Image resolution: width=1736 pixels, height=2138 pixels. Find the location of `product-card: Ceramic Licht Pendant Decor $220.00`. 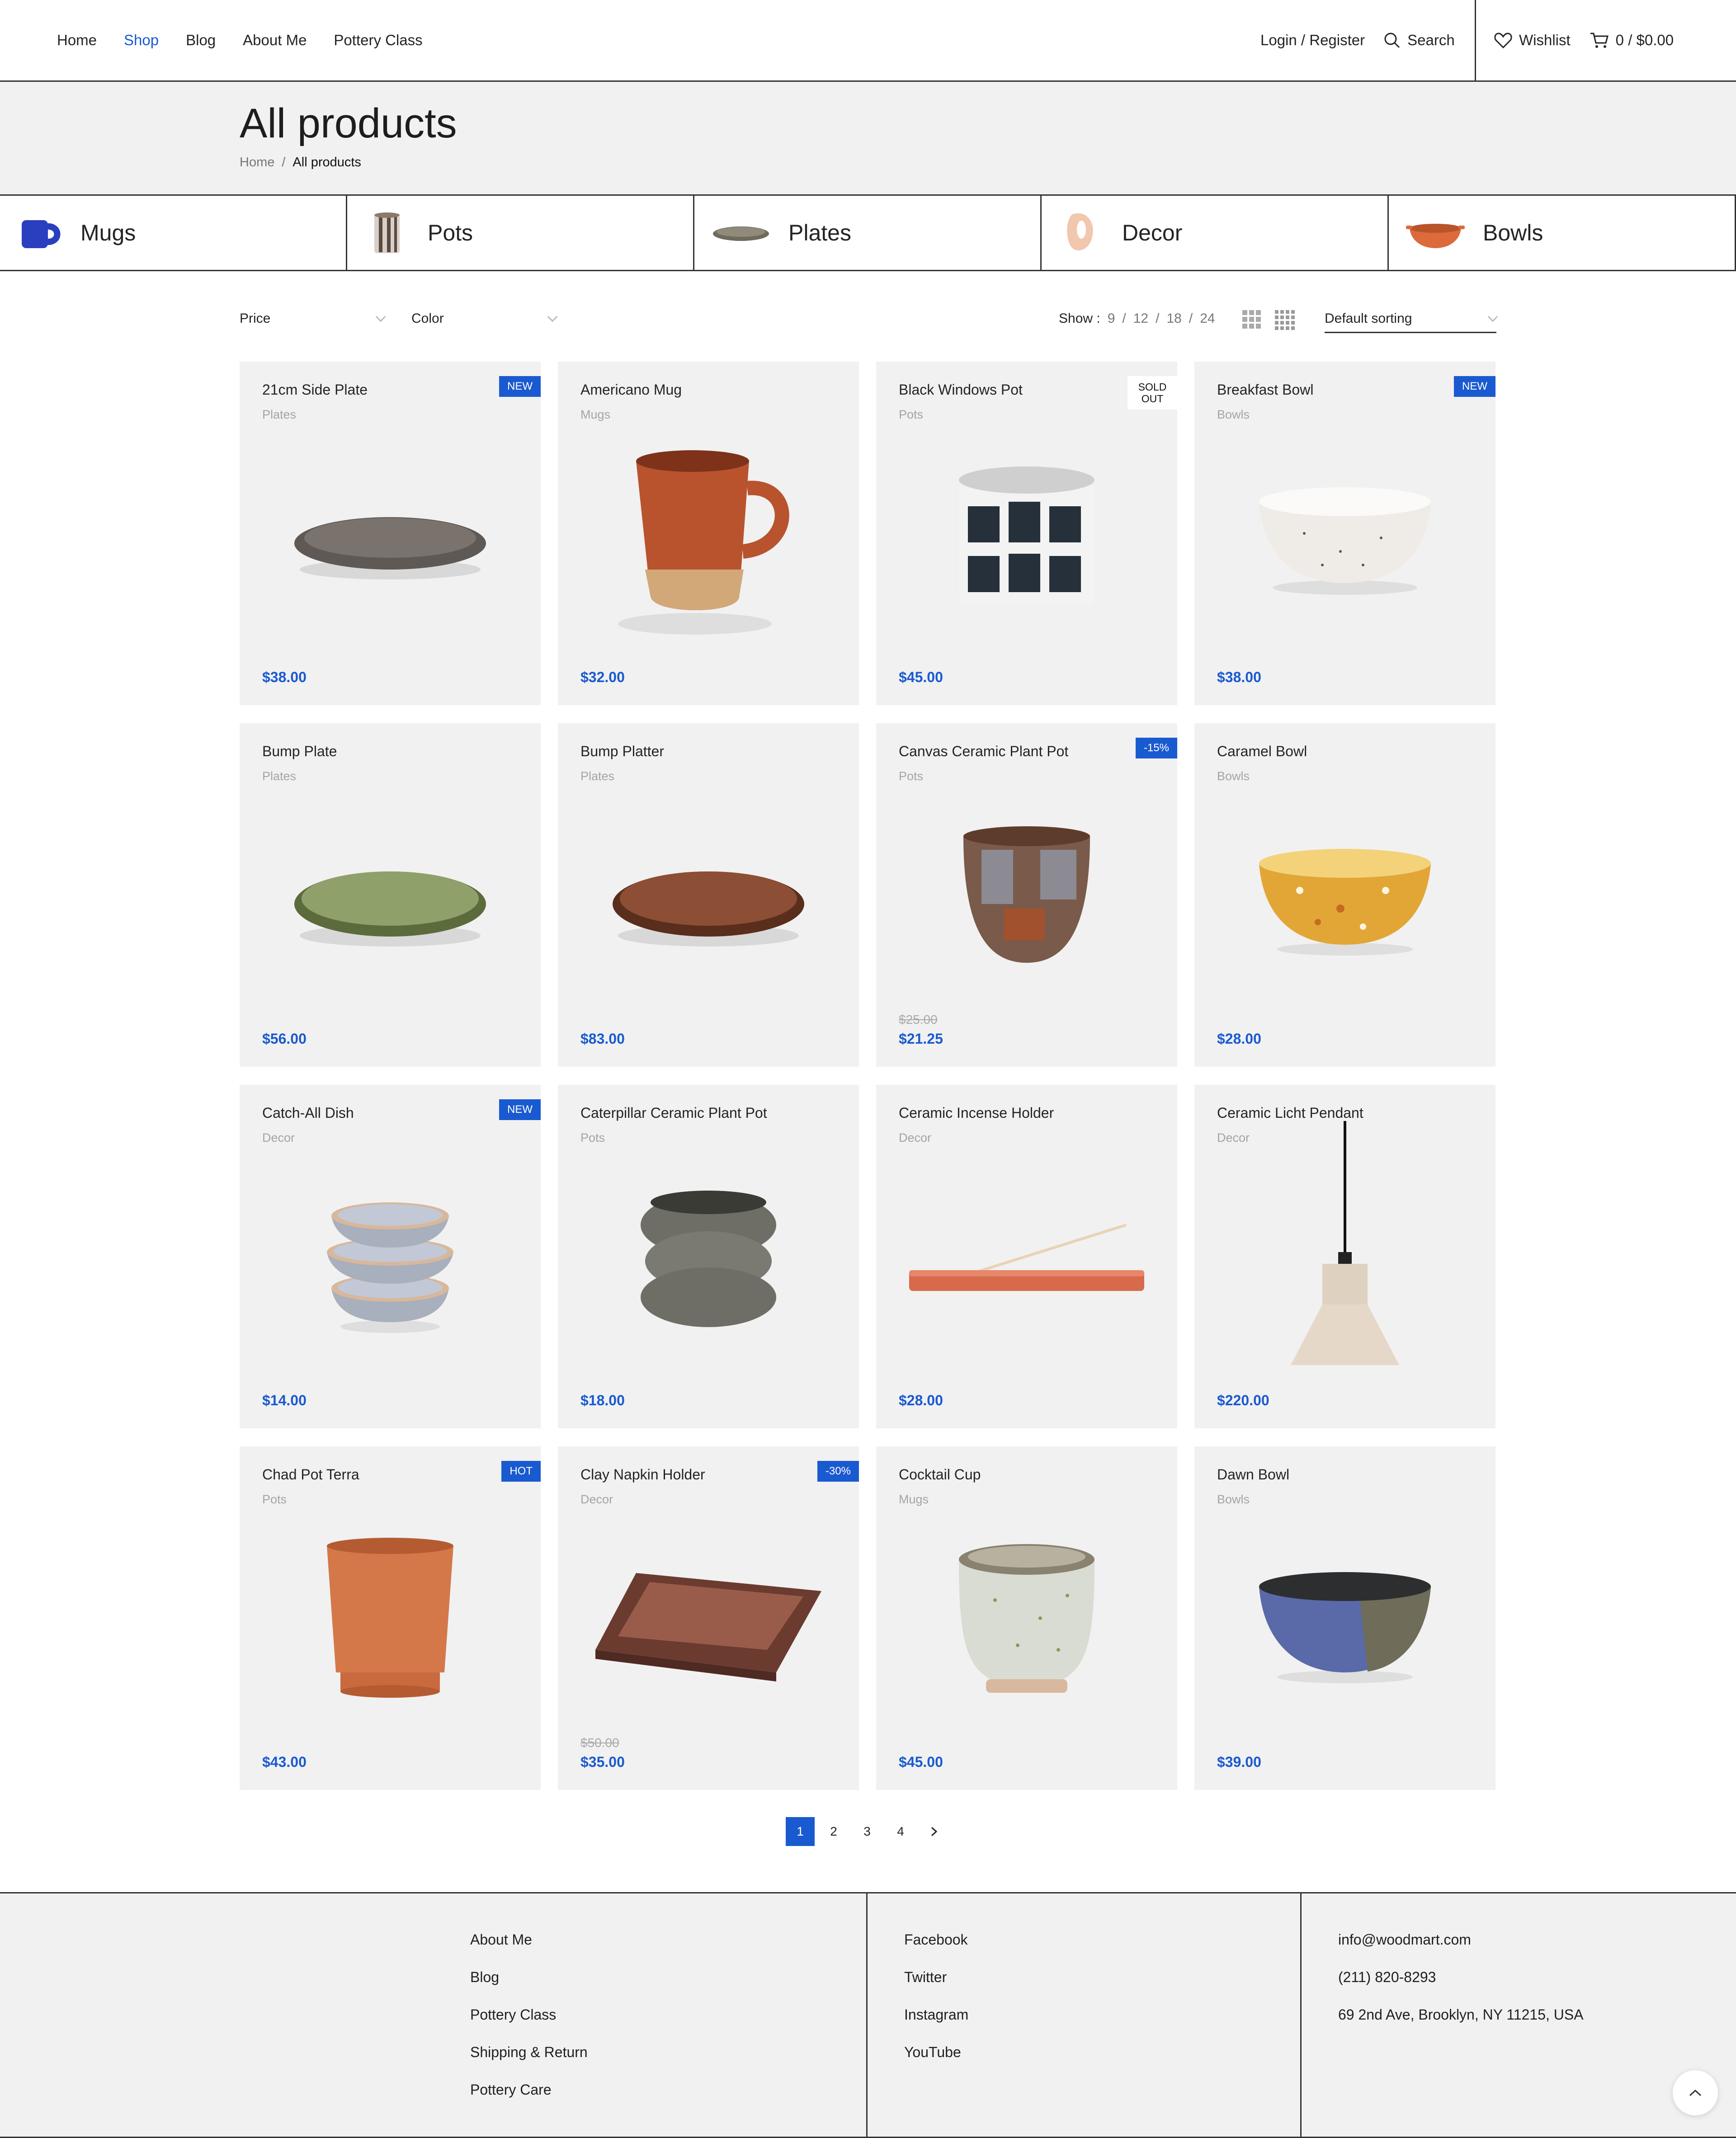

product-card: Ceramic Licht Pendant Decor $220.00 is located at coordinates (1344, 1256).